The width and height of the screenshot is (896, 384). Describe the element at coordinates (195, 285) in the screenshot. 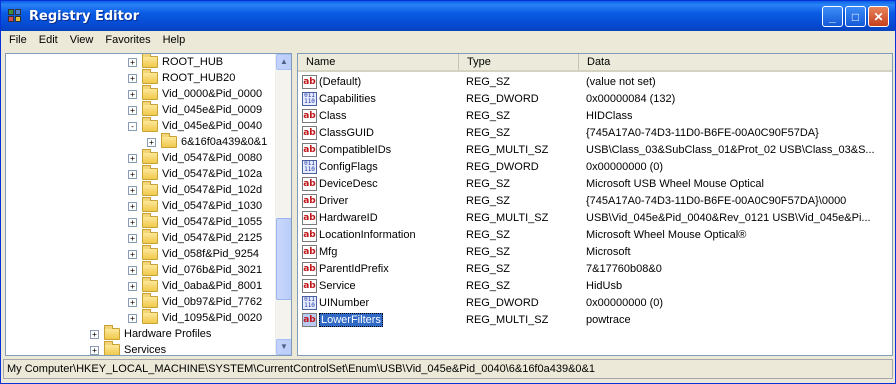

I see `tree-item: + Vid_0aba&Pid_8001` at that location.